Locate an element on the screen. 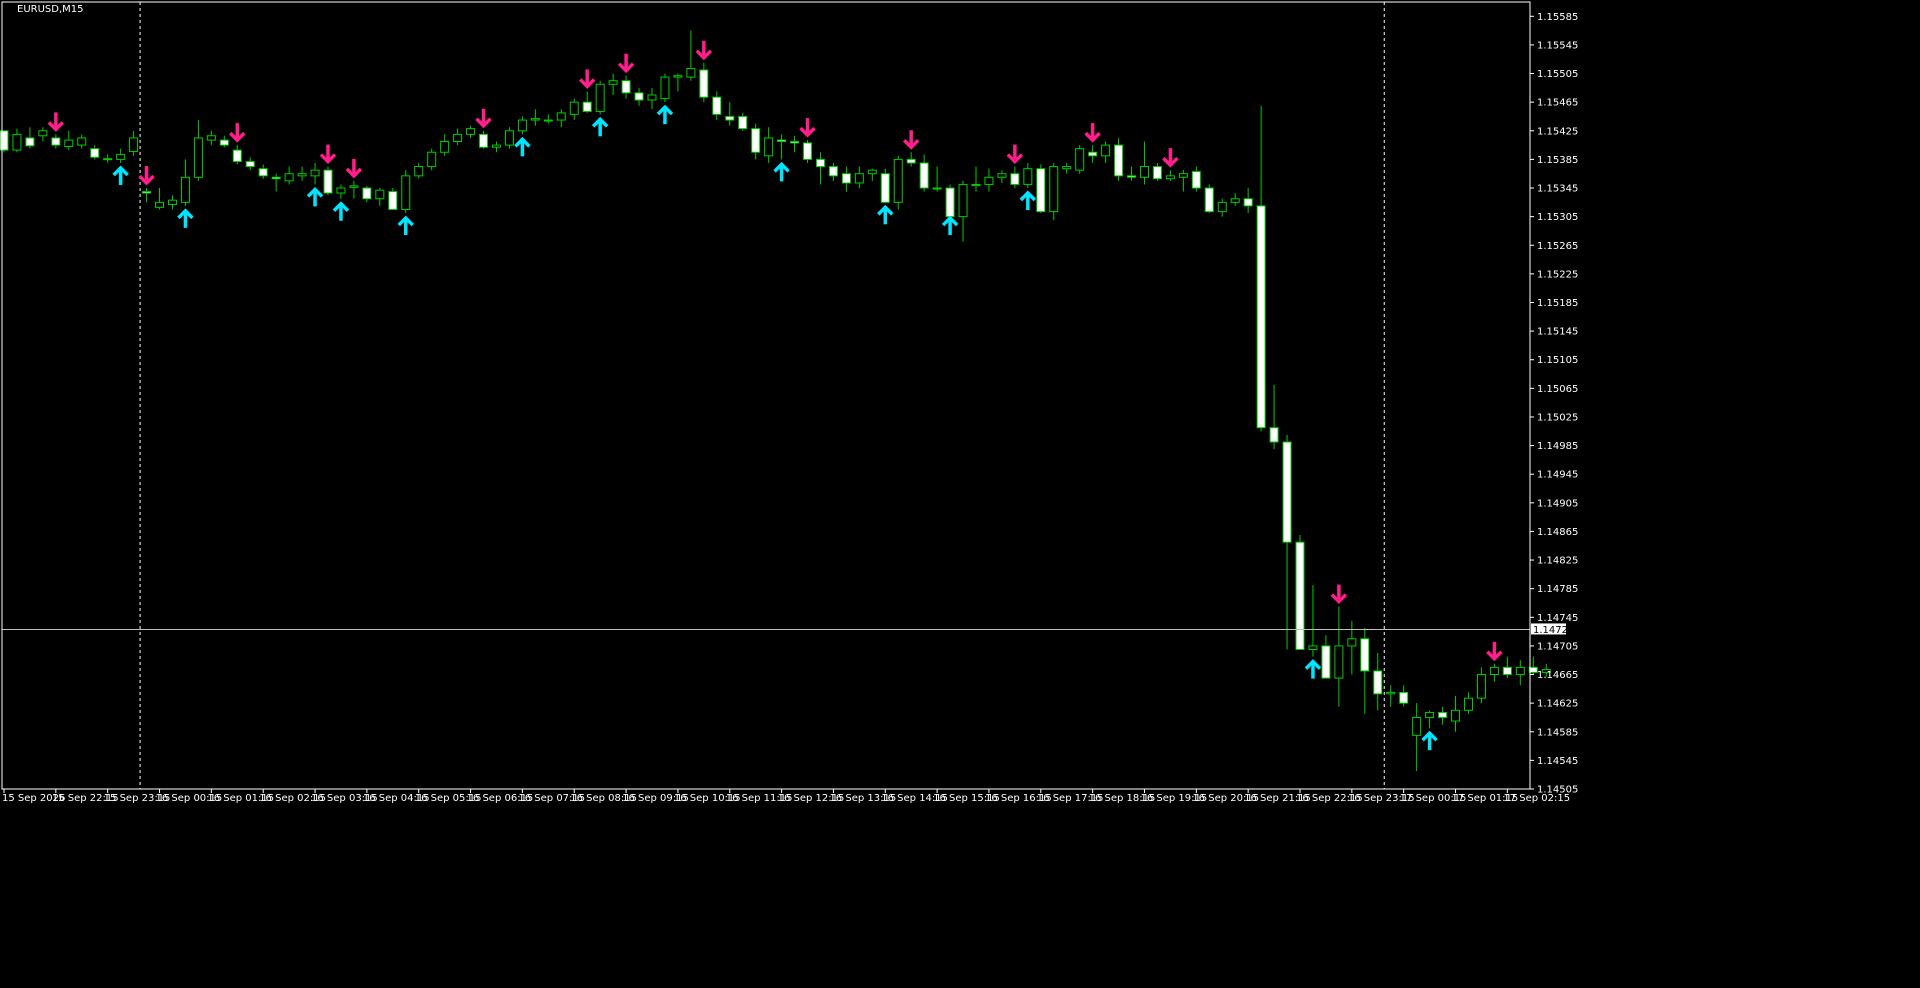 The image size is (1920, 988). price-tick-label: 1.15545 is located at coordinates (1557, 45).